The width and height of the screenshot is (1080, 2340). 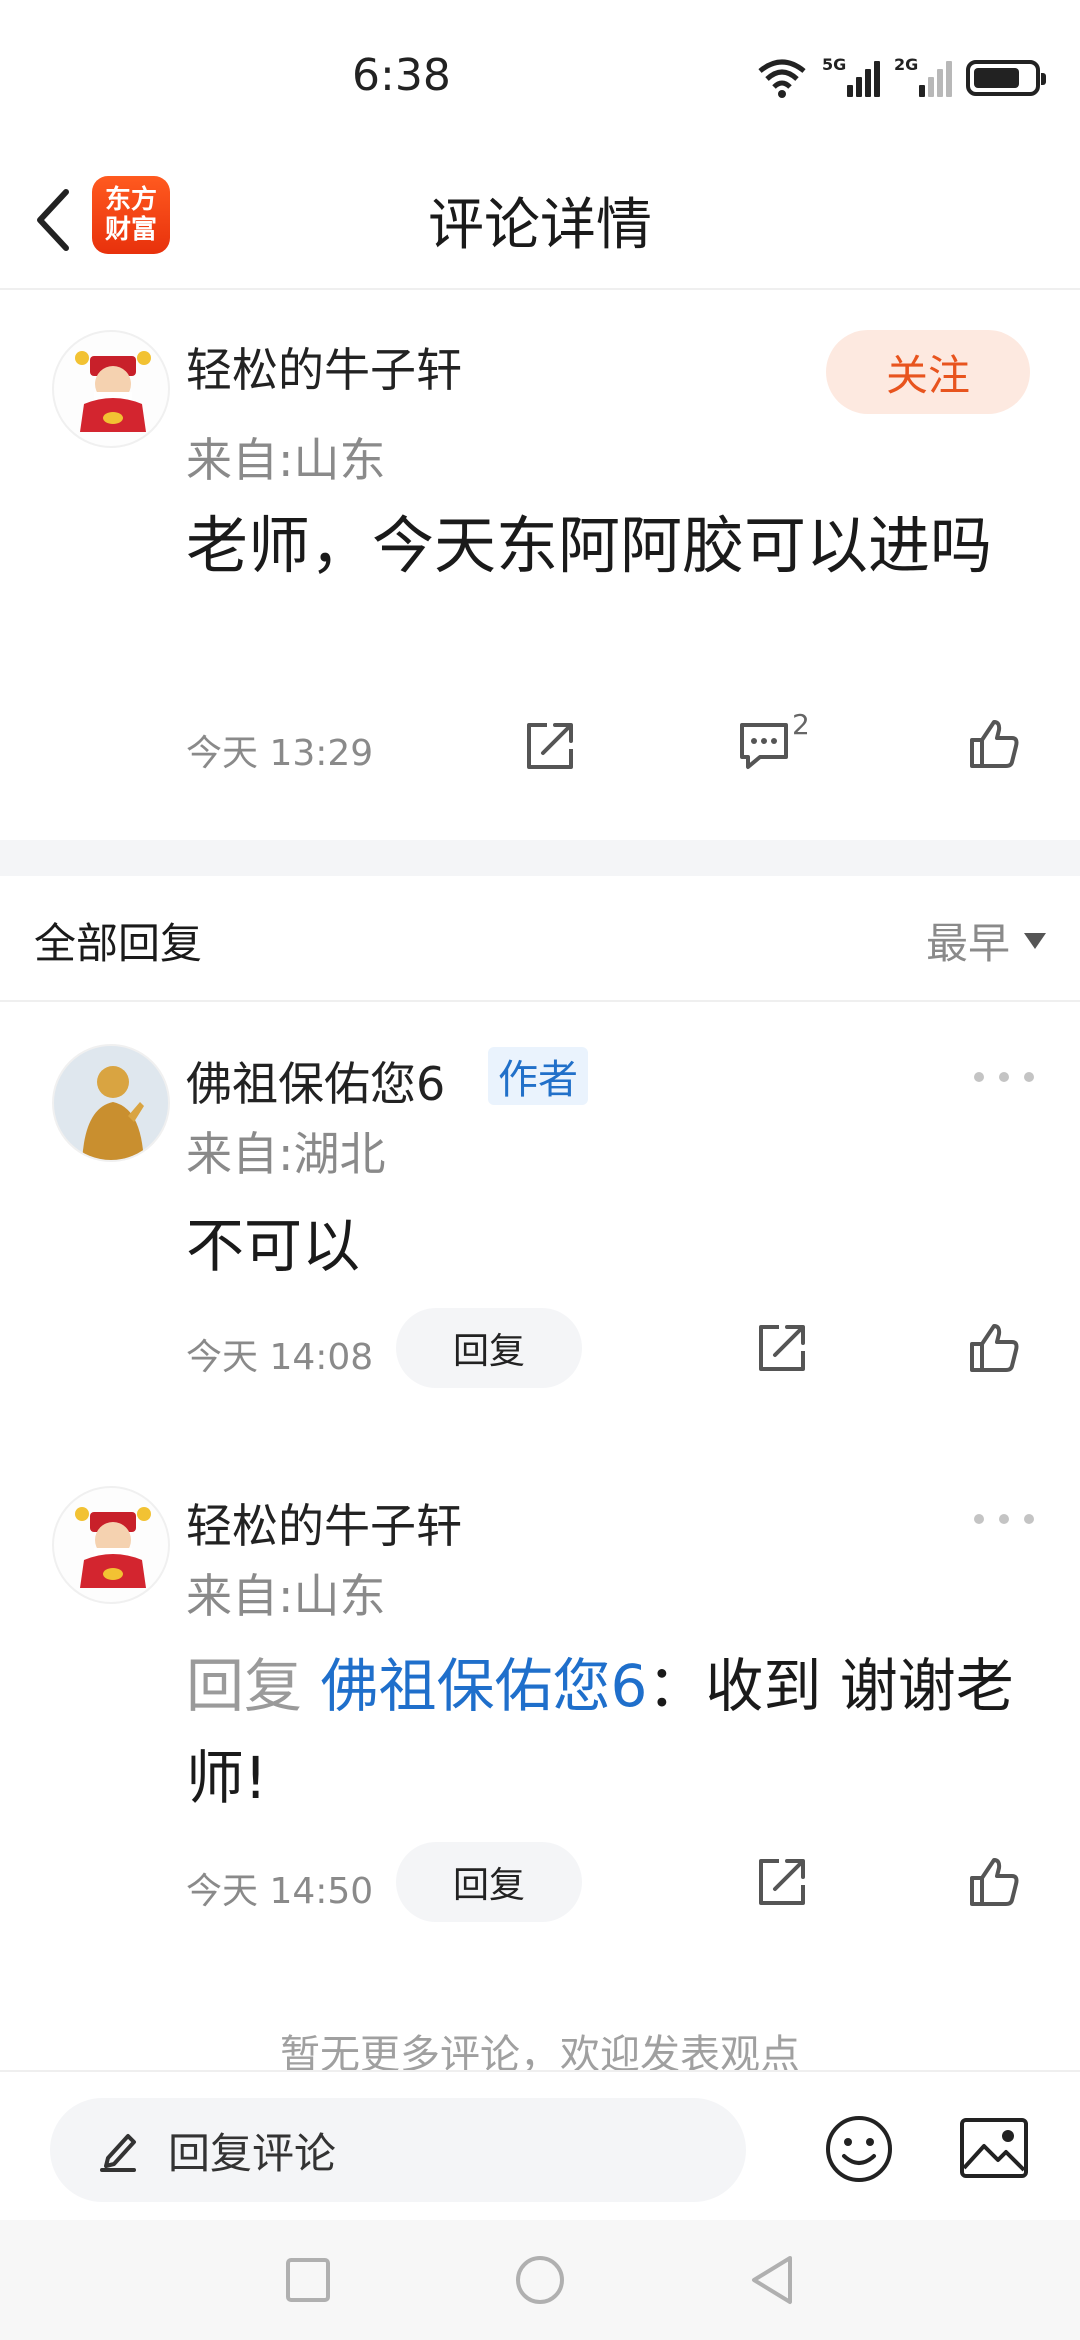 I want to click on sort-dropdown: 最早, so click(x=986, y=940).